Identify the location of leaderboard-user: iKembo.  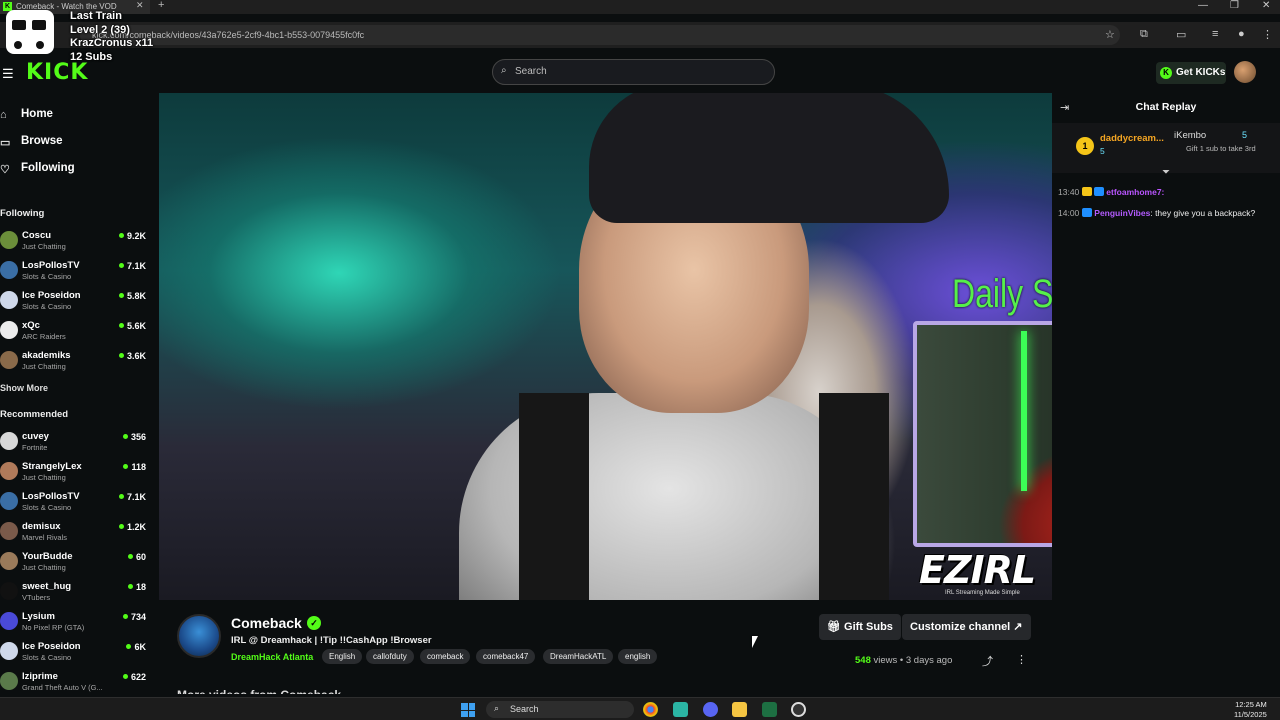
(1190, 135).